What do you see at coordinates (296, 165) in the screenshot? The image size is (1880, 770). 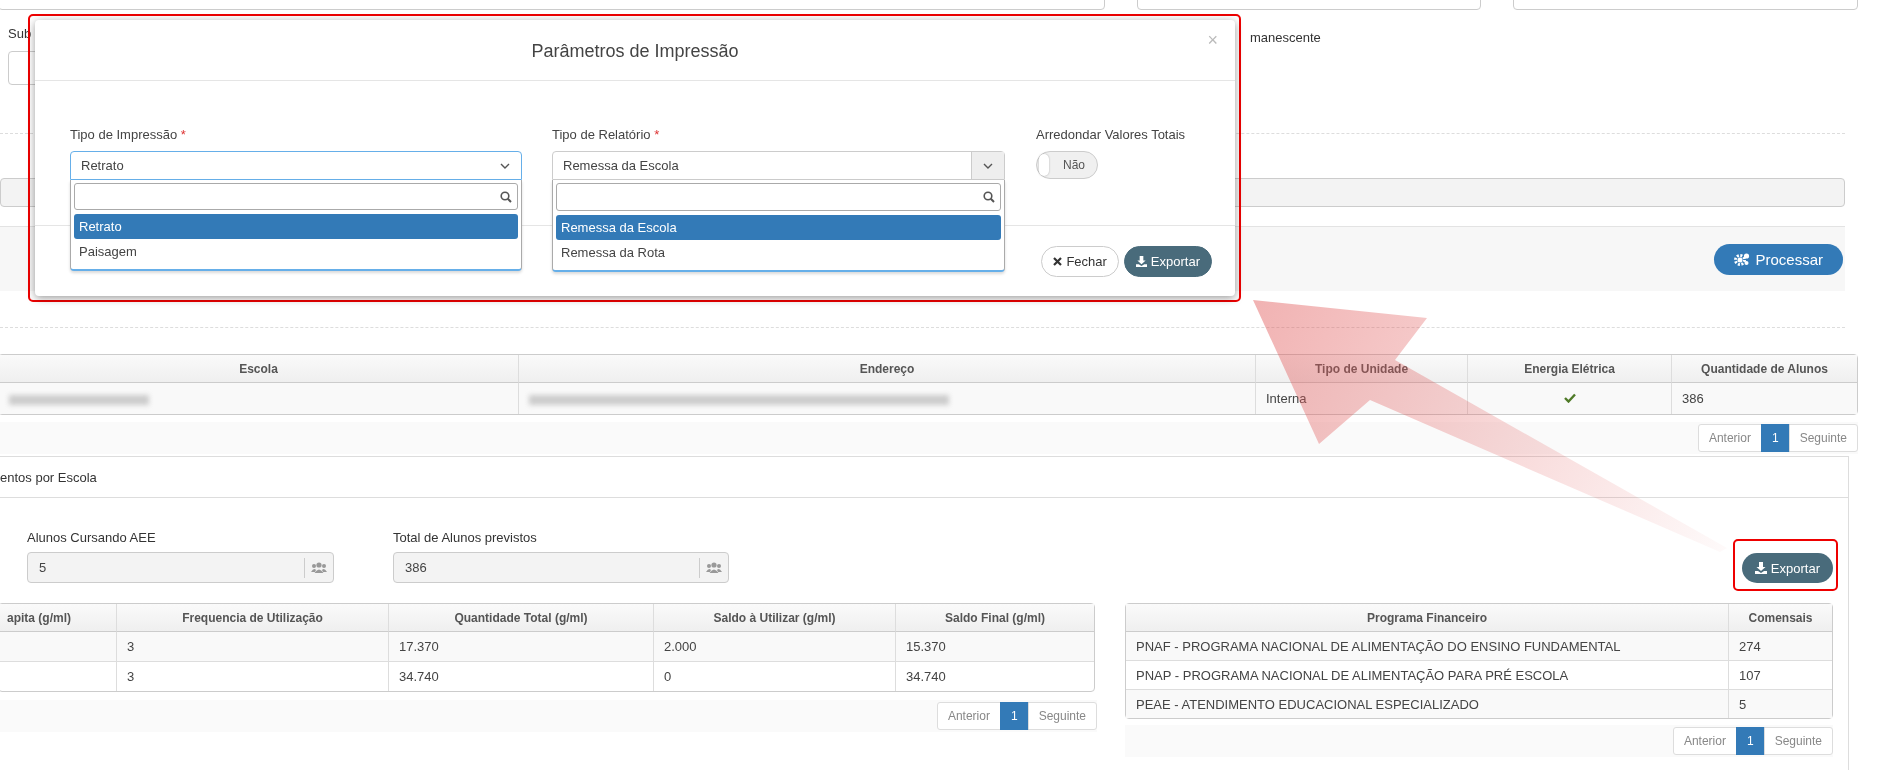 I see `select-field: Retrato` at bounding box center [296, 165].